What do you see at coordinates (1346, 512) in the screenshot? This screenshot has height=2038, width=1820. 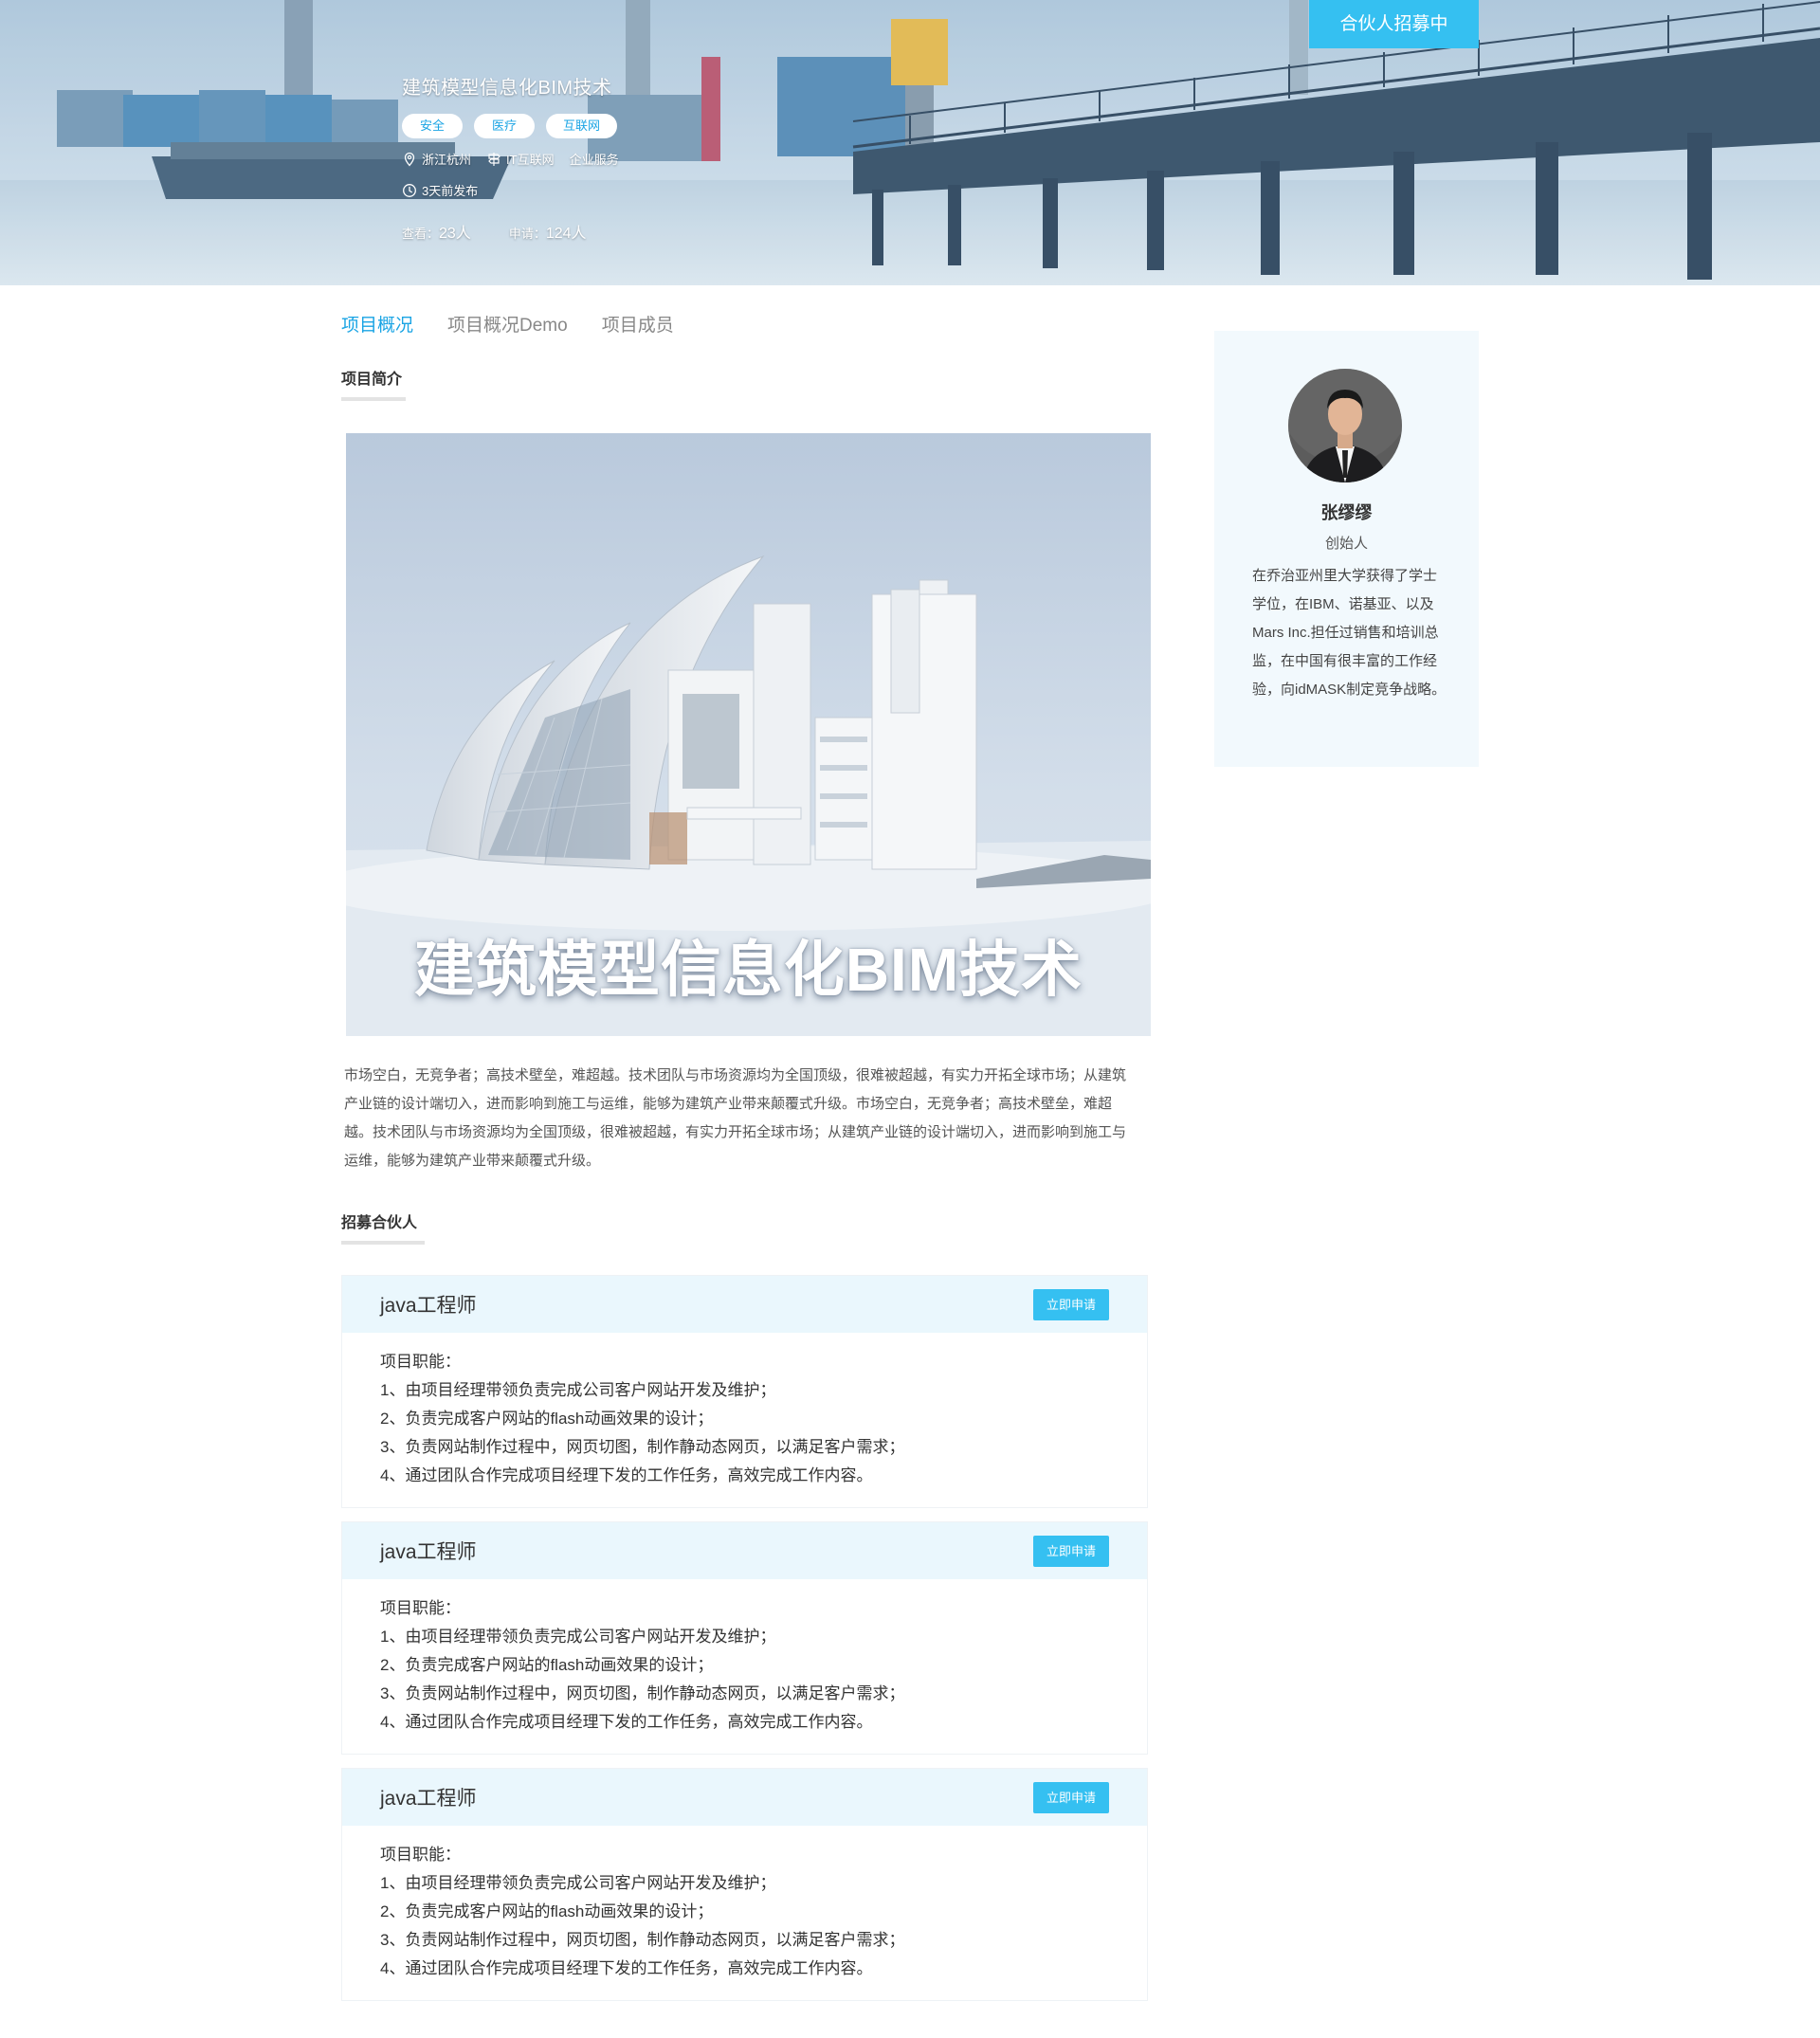 I see `founder-name: 张缪缪` at bounding box center [1346, 512].